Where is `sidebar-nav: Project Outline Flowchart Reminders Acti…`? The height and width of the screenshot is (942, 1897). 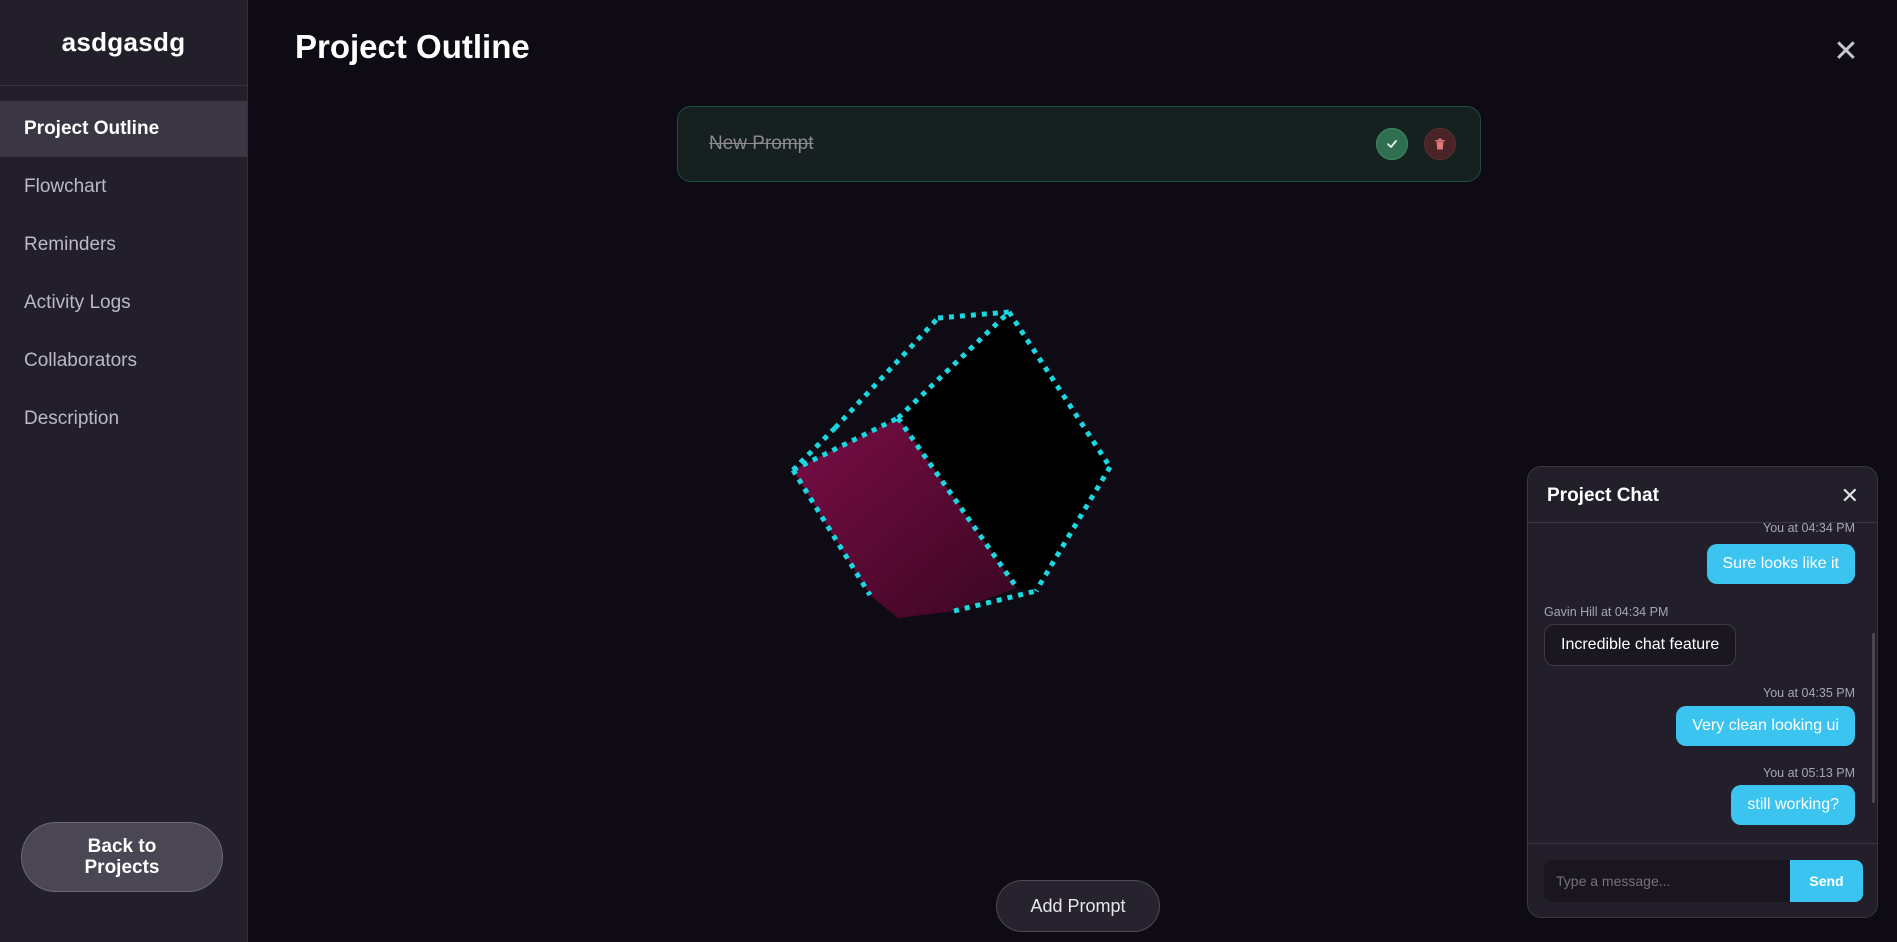 sidebar-nav: Project Outline Flowchart Reminders Acti… is located at coordinates (123, 274).